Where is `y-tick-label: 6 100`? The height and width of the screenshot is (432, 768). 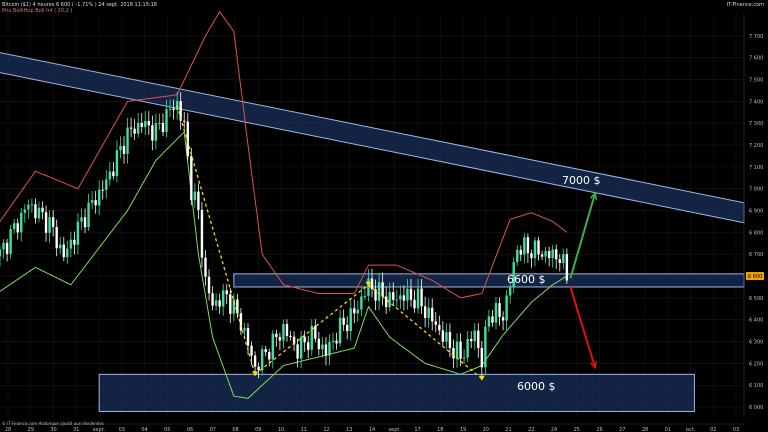 y-tick-label: 6 100 is located at coordinates (756, 386).